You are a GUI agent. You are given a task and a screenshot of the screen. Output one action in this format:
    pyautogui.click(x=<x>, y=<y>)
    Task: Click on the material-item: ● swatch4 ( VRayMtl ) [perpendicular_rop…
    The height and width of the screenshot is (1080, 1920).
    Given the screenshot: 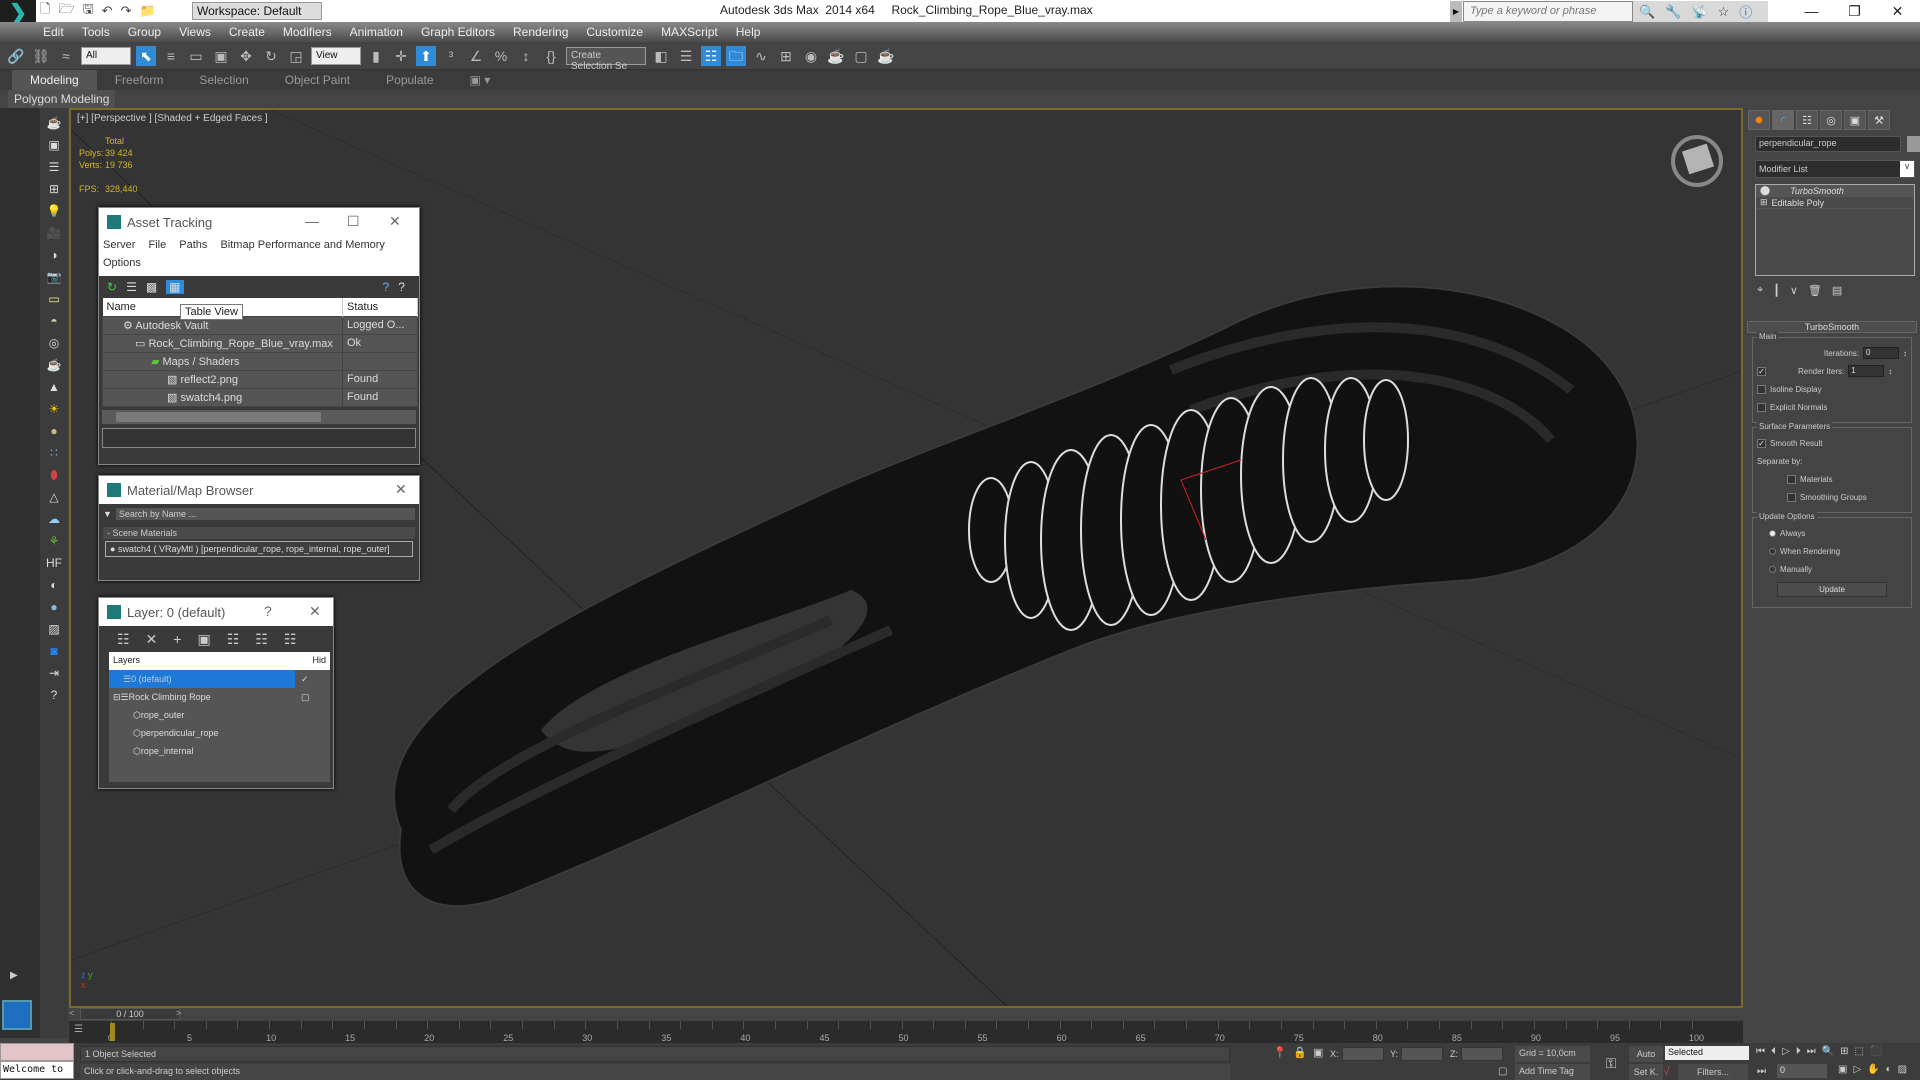 What is the action you would take?
    pyautogui.click(x=259, y=549)
    